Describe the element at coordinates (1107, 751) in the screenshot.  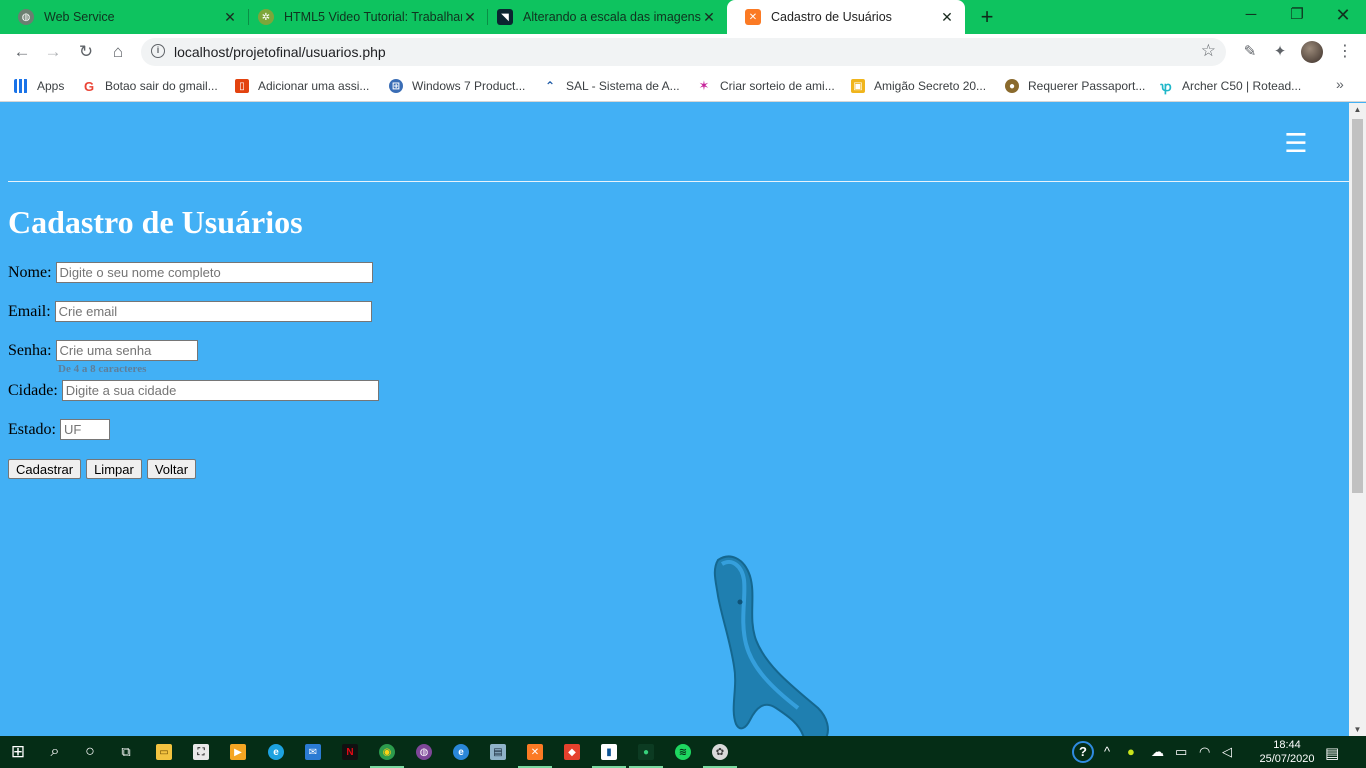
I see `chevron-up-icon: ^` at that location.